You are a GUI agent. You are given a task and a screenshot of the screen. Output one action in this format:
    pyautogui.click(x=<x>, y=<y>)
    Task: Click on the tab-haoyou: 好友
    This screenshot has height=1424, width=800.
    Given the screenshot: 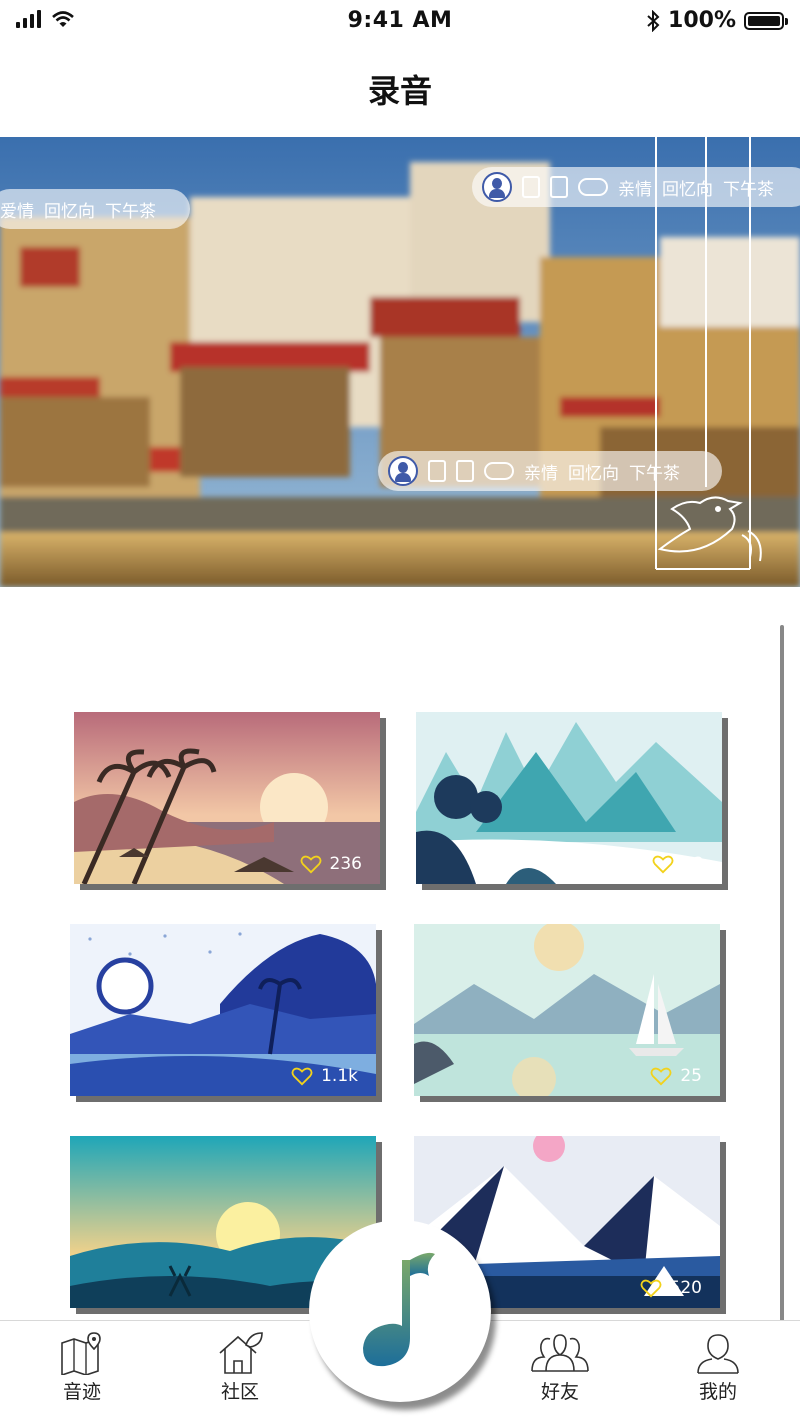 What is the action you would take?
    pyautogui.click(x=560, y=1372)
    